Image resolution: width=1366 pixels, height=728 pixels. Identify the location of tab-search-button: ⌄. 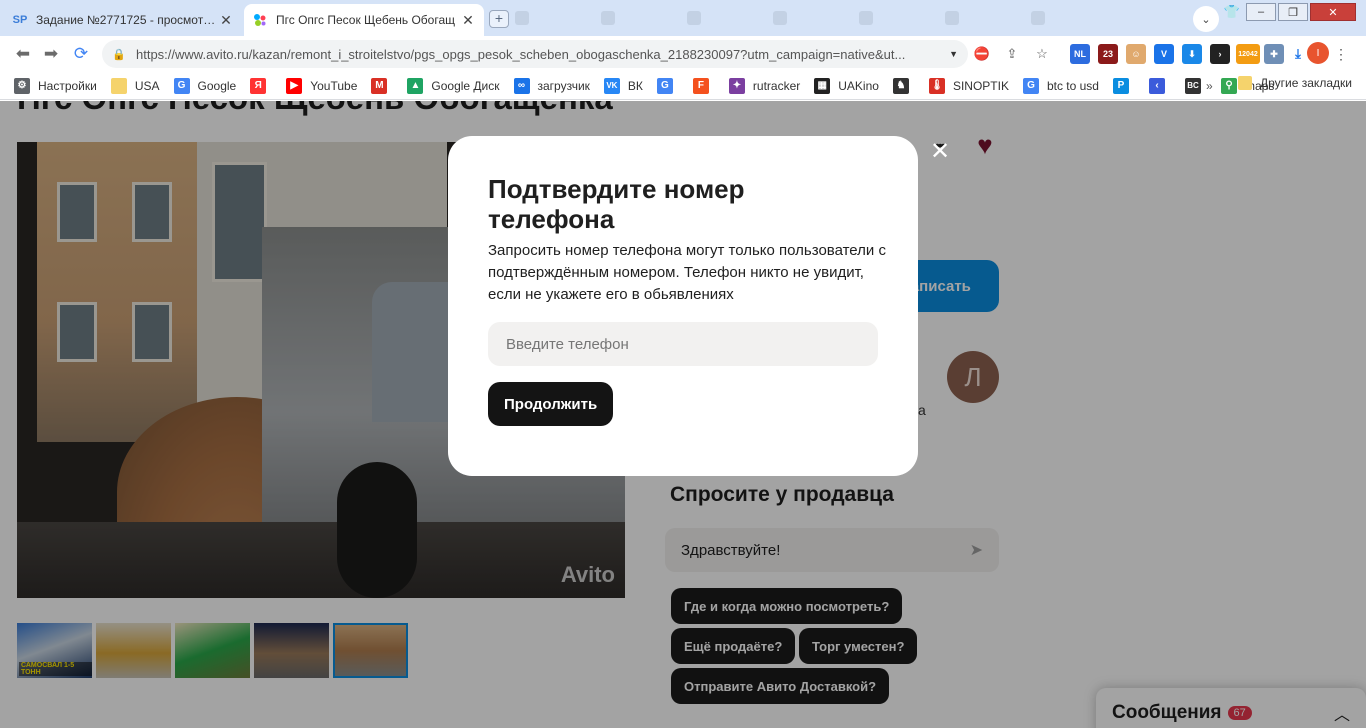
(1206, 19).